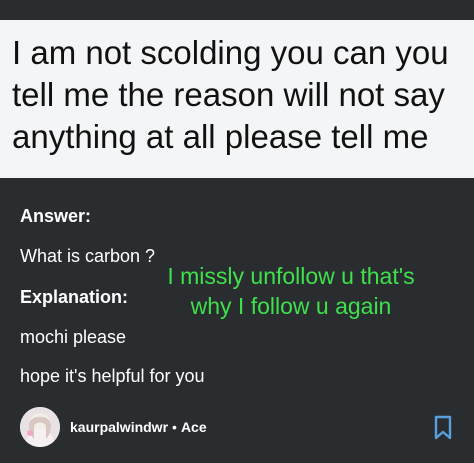 This screenshot has width=474, height=463. What do you see at coordinates (291, 276) in the screenshot?
I see `overlay-caption-line-1: I missly unfollow u that's` at bounding box center [291, 276].